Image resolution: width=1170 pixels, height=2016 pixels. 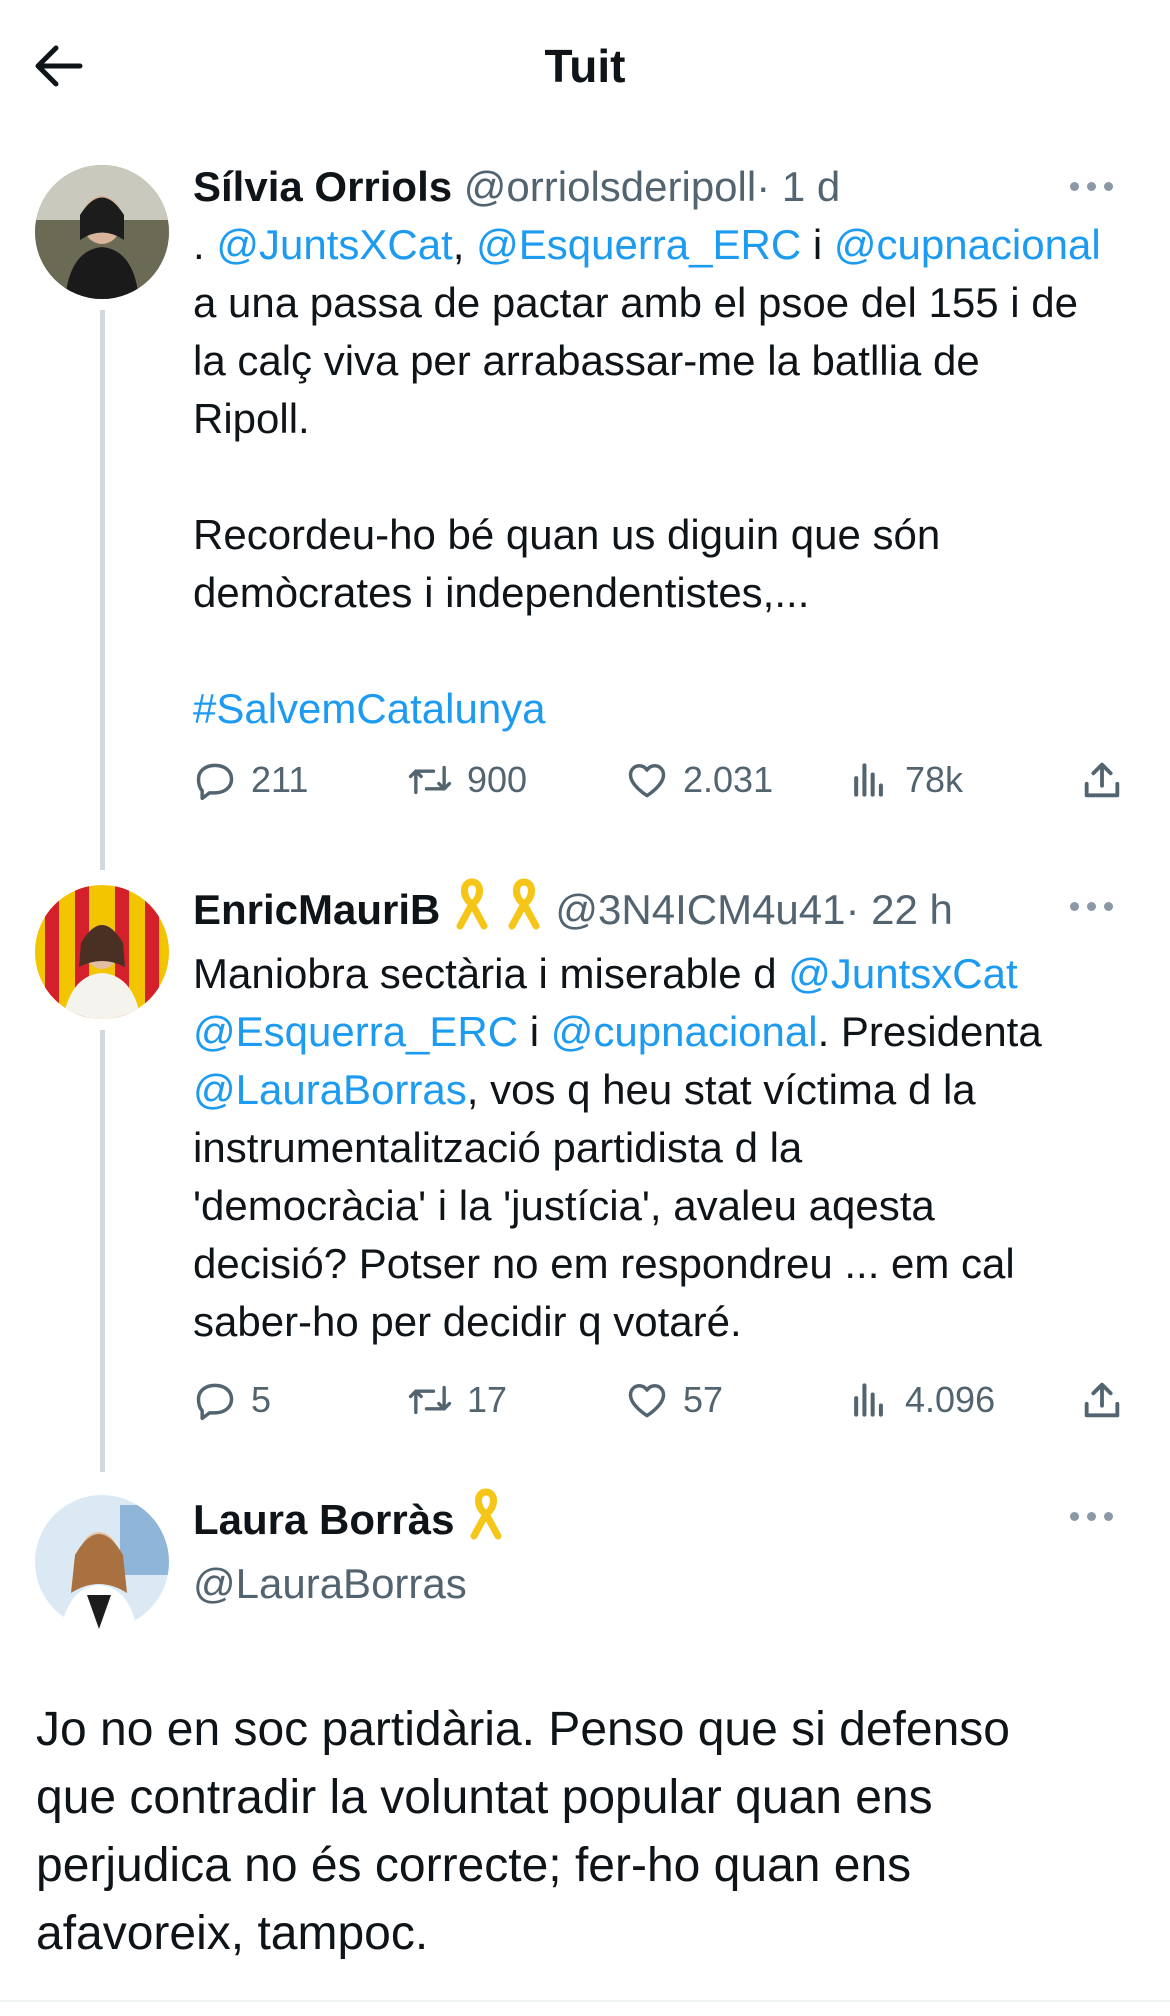 I want to click on display-name: Laura Borràs, so click(x=323, y=1519).